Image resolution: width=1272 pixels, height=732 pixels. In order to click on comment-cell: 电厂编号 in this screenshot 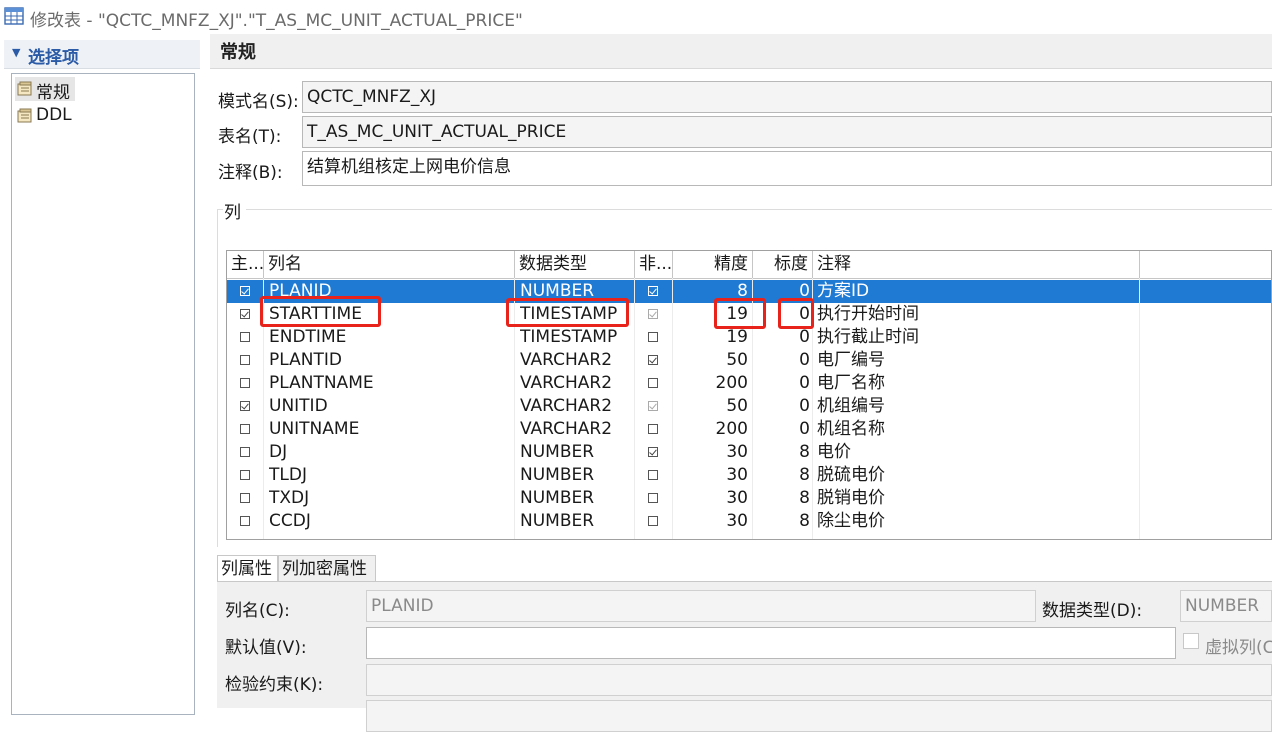, I will do `click(977, 360)`.